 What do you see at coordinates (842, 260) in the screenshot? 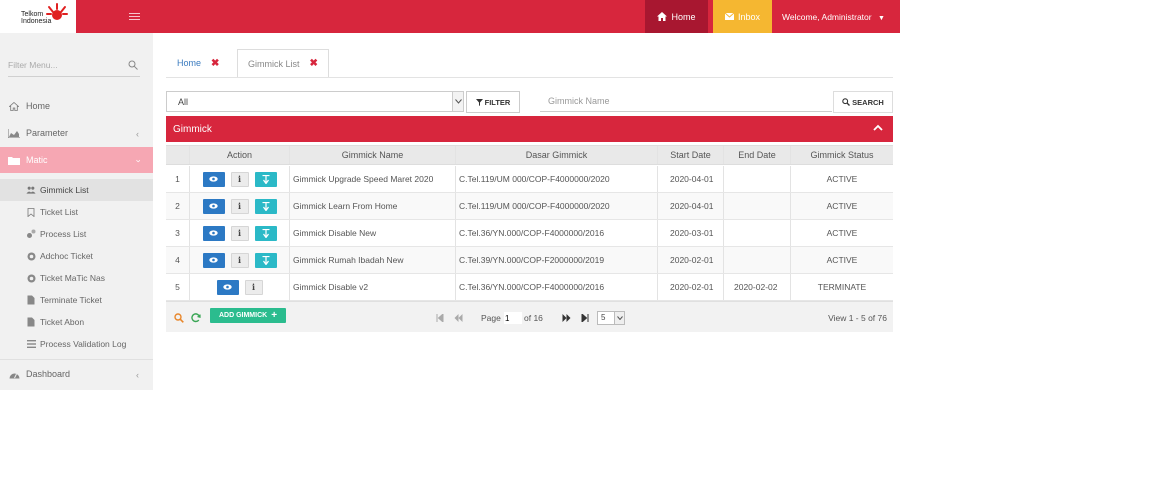
I see `cell-gimmick-status: ACTIVE` at bounding box center [842, 260].